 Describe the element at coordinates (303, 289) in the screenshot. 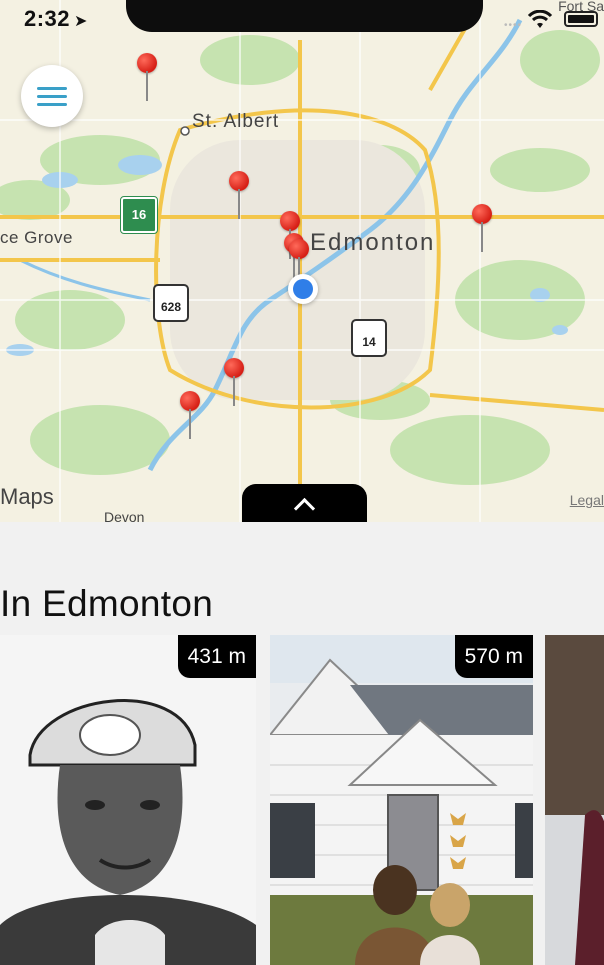

I see `user-location-dot` at that location.